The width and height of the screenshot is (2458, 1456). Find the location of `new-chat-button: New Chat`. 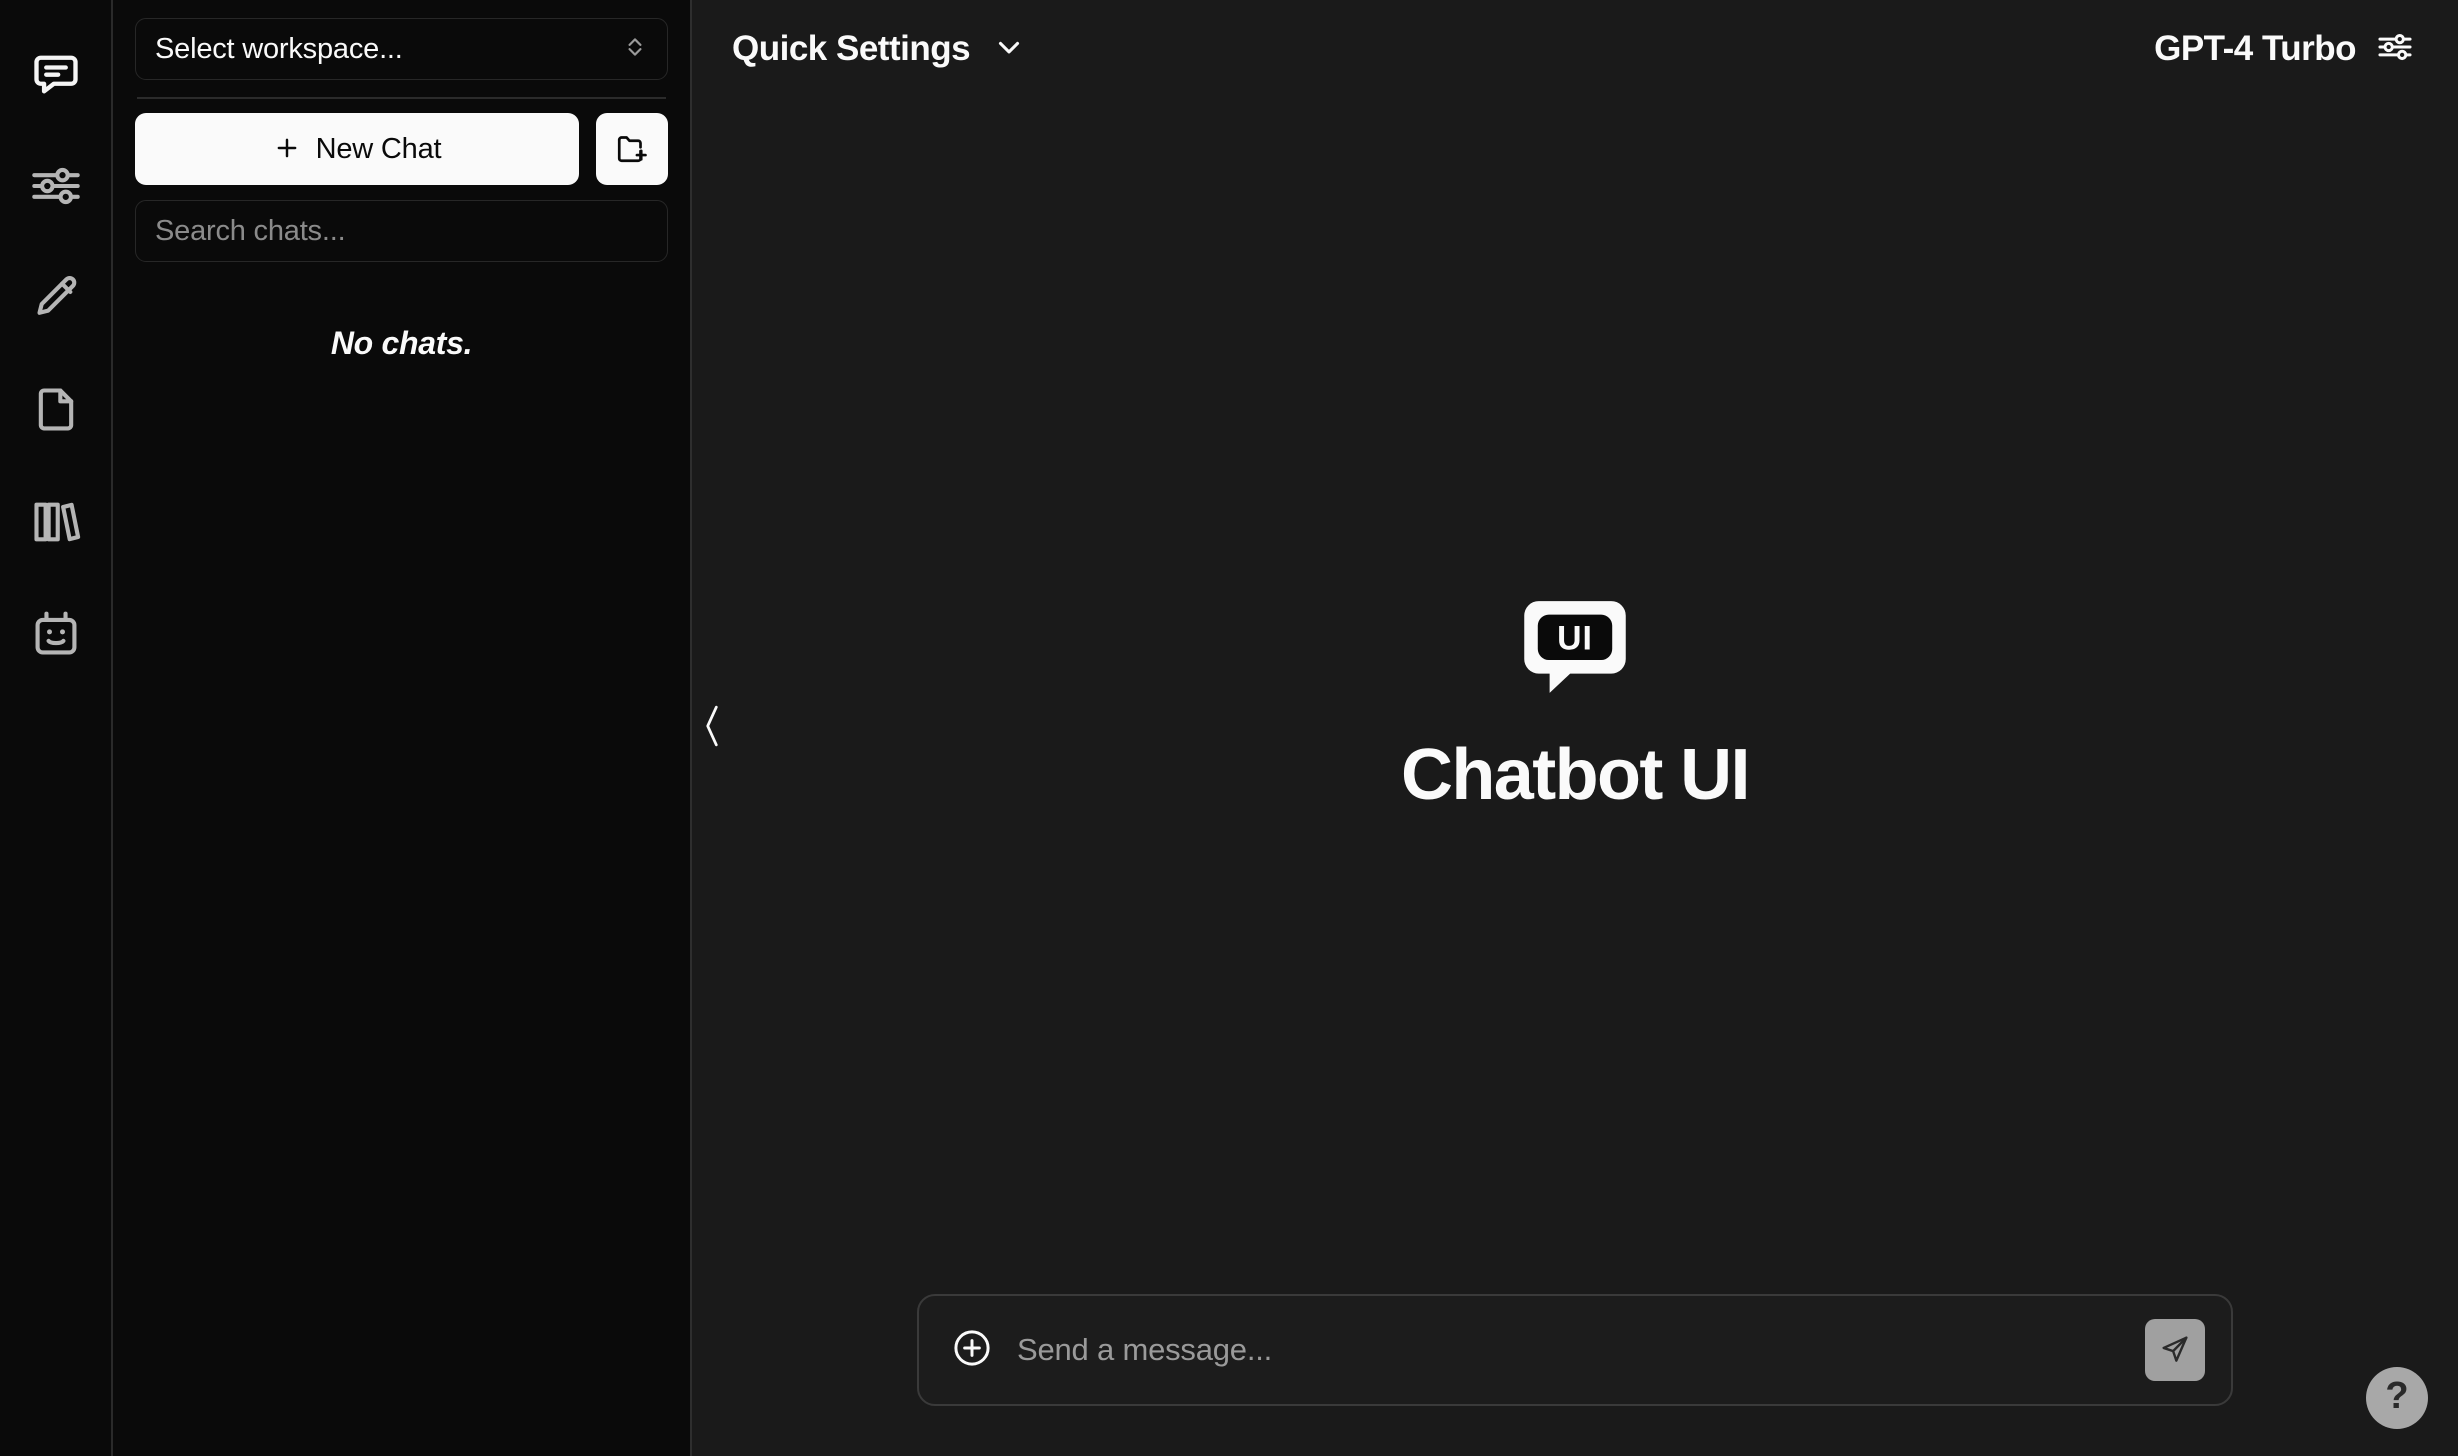

new-chat-button: New Chat is located at coordinates (357, 149).